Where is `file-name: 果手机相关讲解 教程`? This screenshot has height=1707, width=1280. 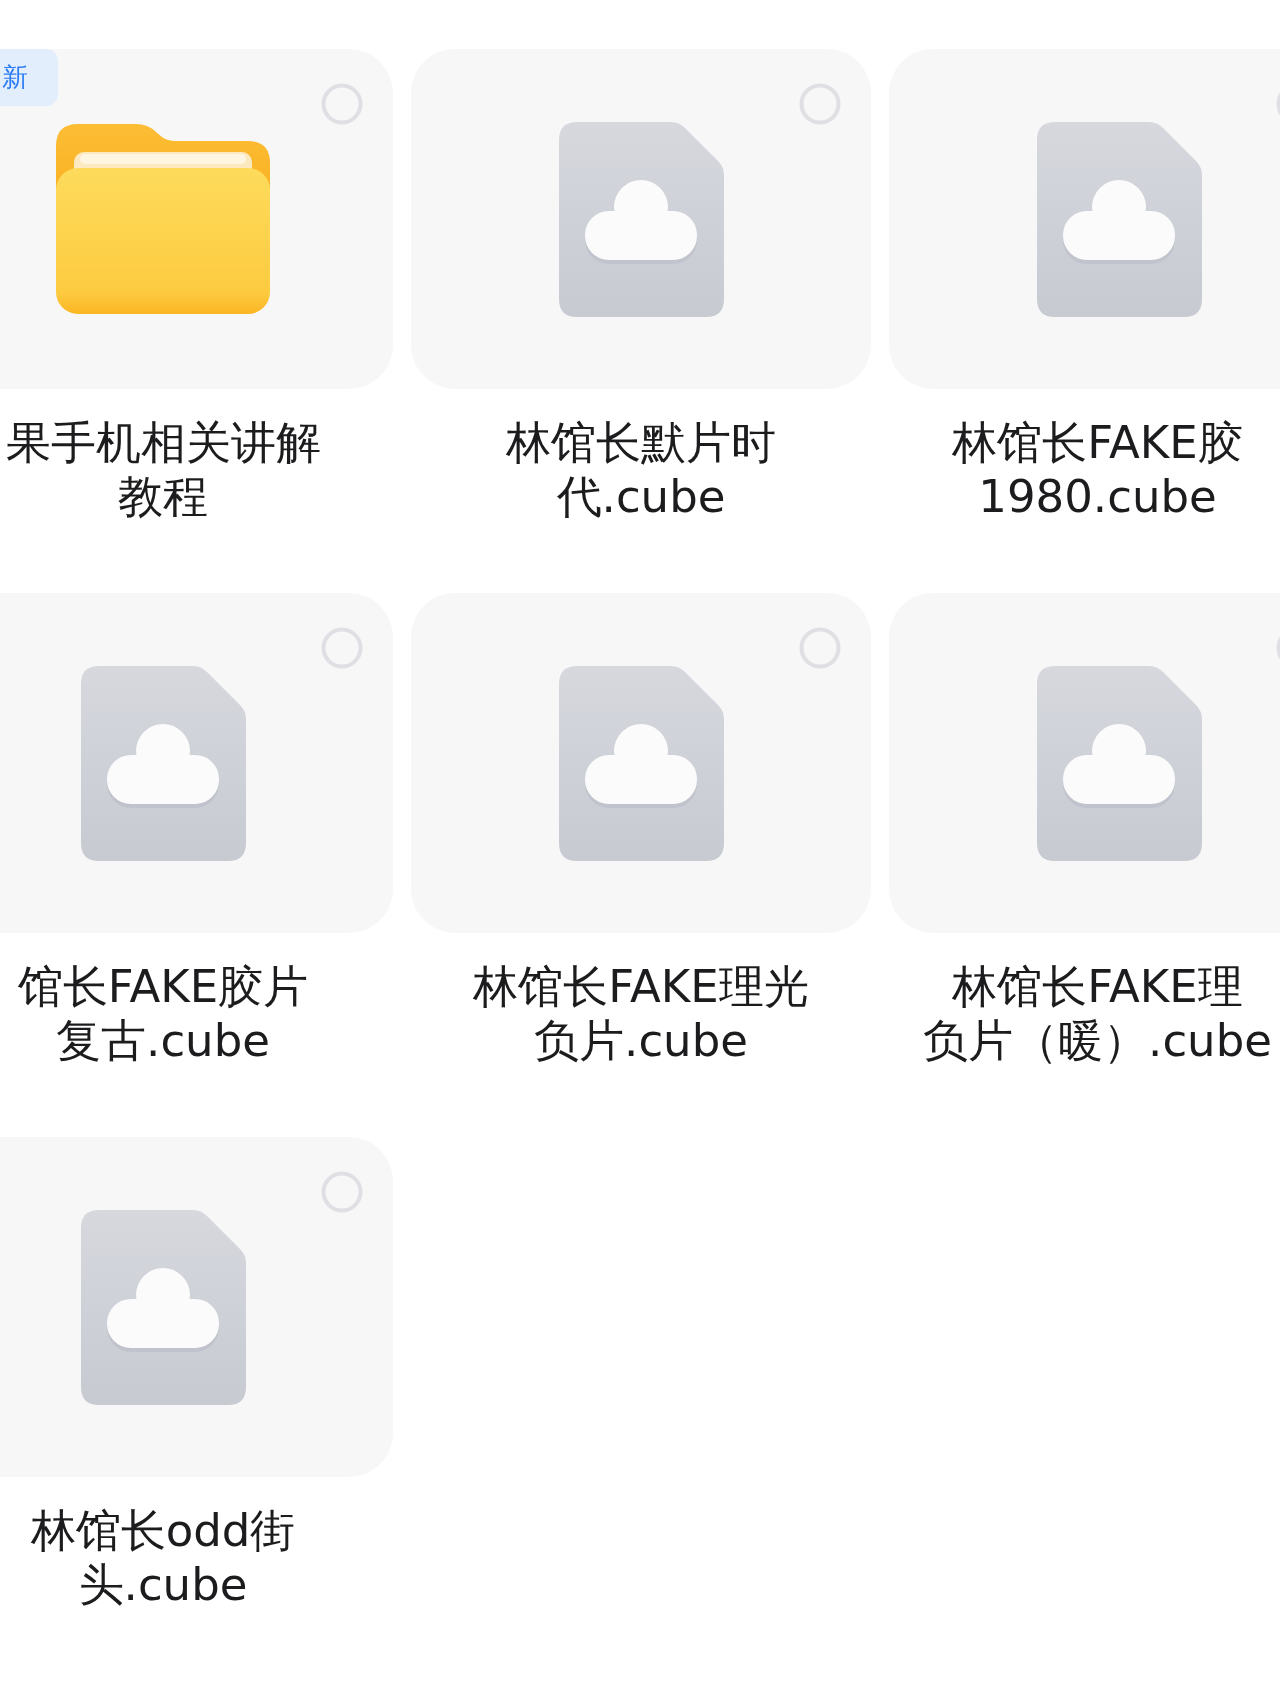 file-name: 果手机相关讲解 教程 is located at coordinates (163, 470).